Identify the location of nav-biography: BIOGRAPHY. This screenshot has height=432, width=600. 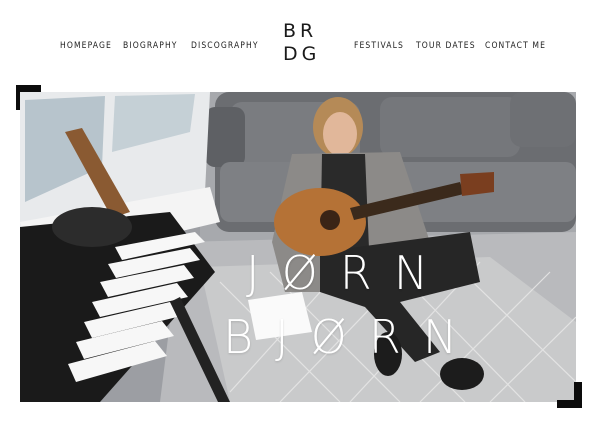
(150, 46).